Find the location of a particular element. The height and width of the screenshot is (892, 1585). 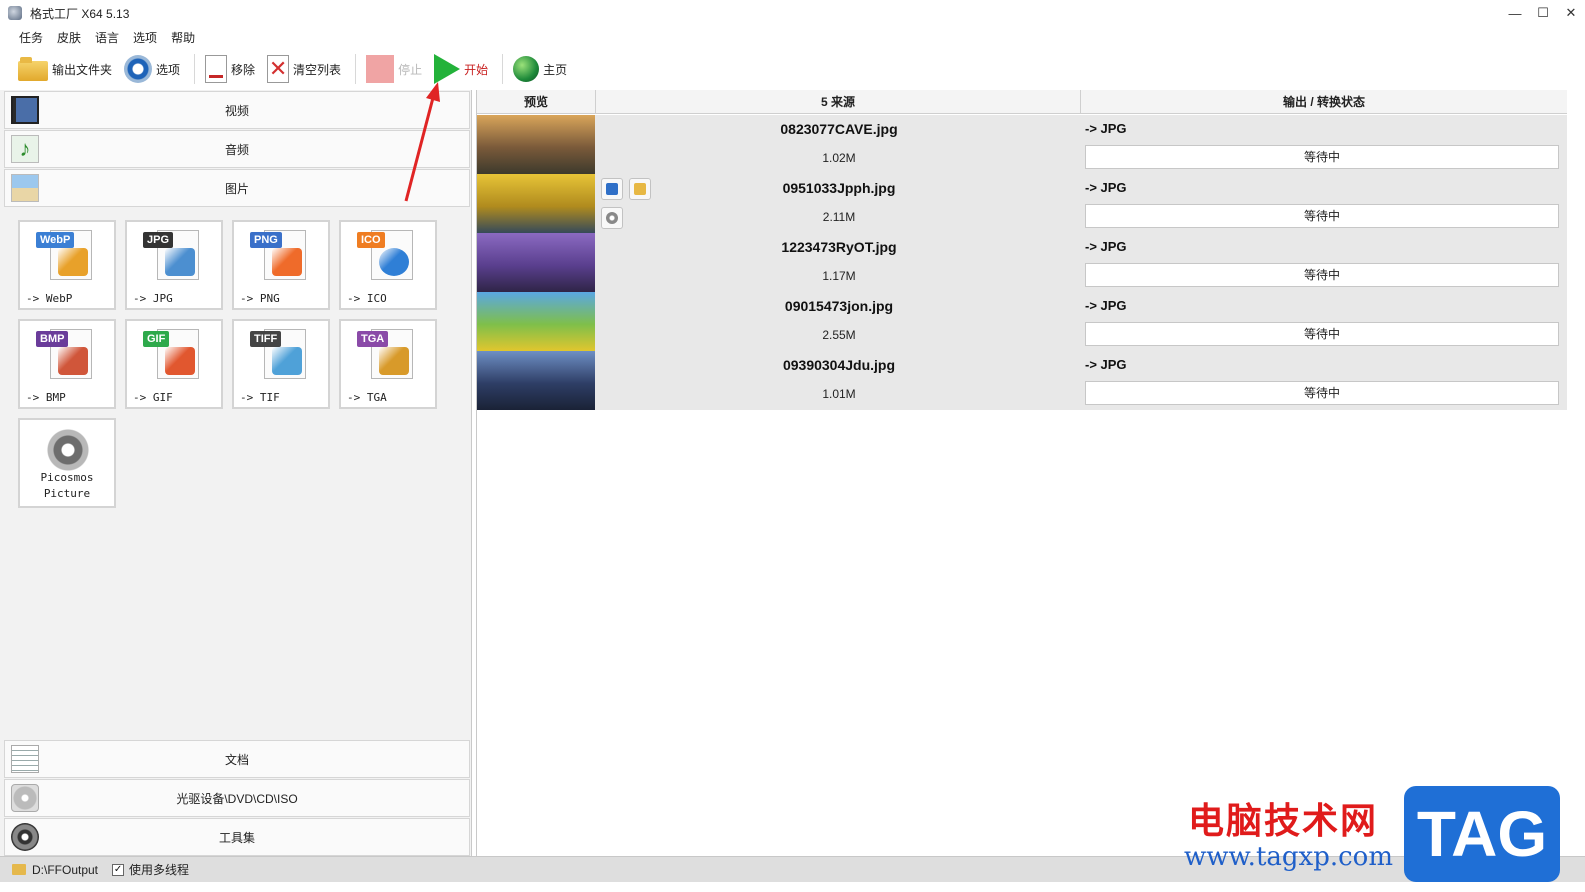

format-jpg-tile: JPG -> JPG is located at coordinates (174, 265).